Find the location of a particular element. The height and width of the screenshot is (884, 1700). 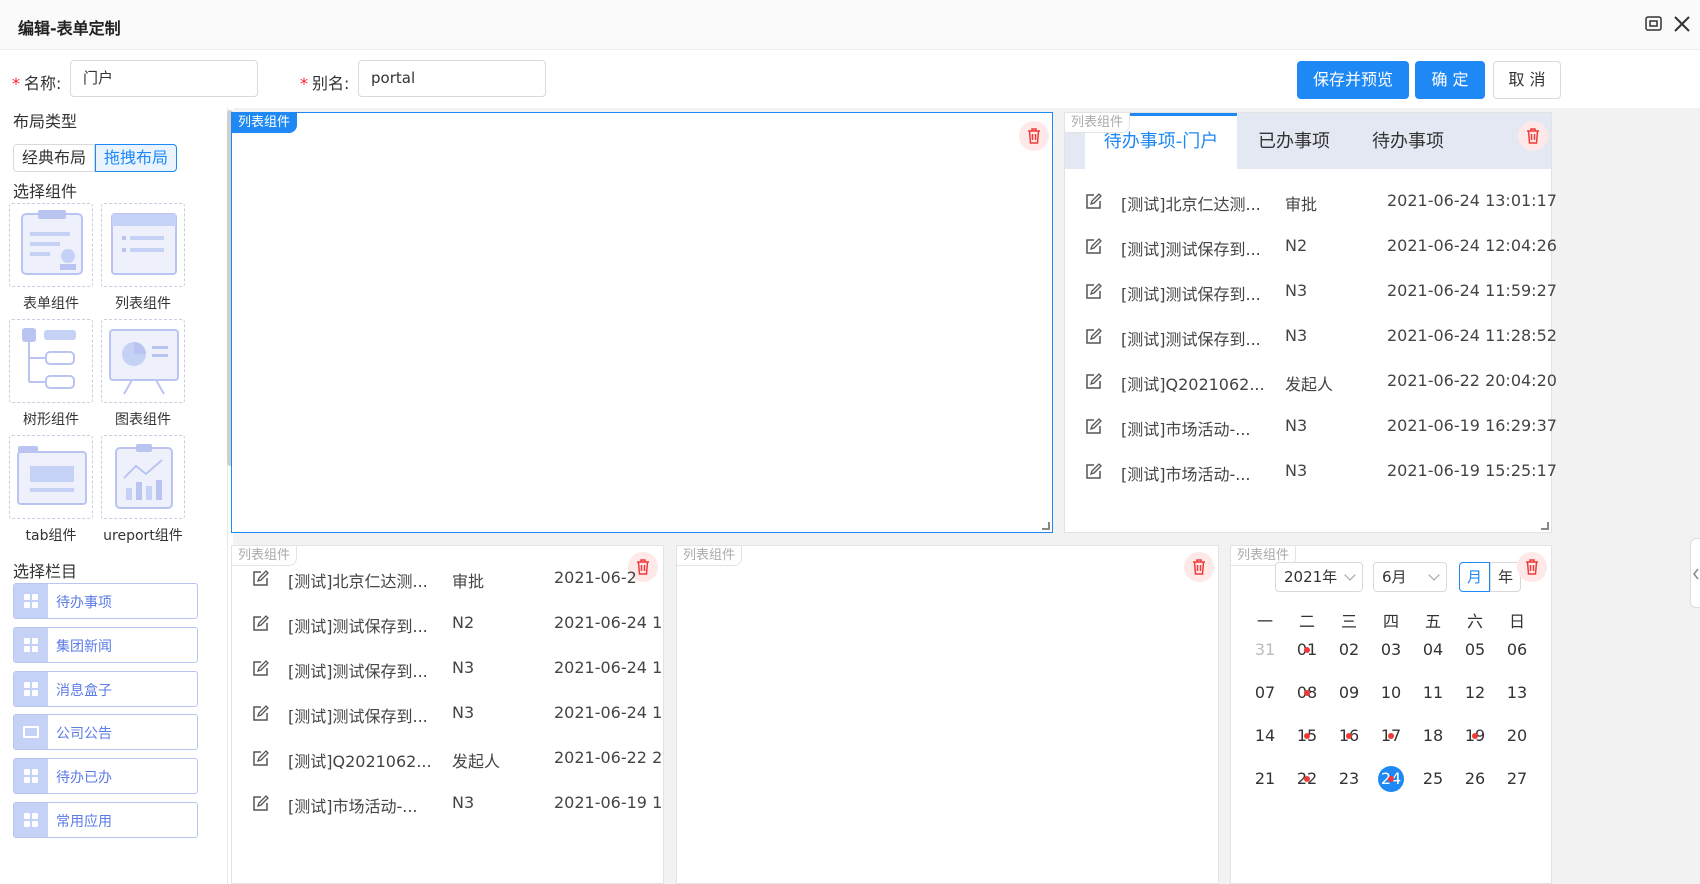

calendar-day: 08 is located at coordinates (1307, 693).